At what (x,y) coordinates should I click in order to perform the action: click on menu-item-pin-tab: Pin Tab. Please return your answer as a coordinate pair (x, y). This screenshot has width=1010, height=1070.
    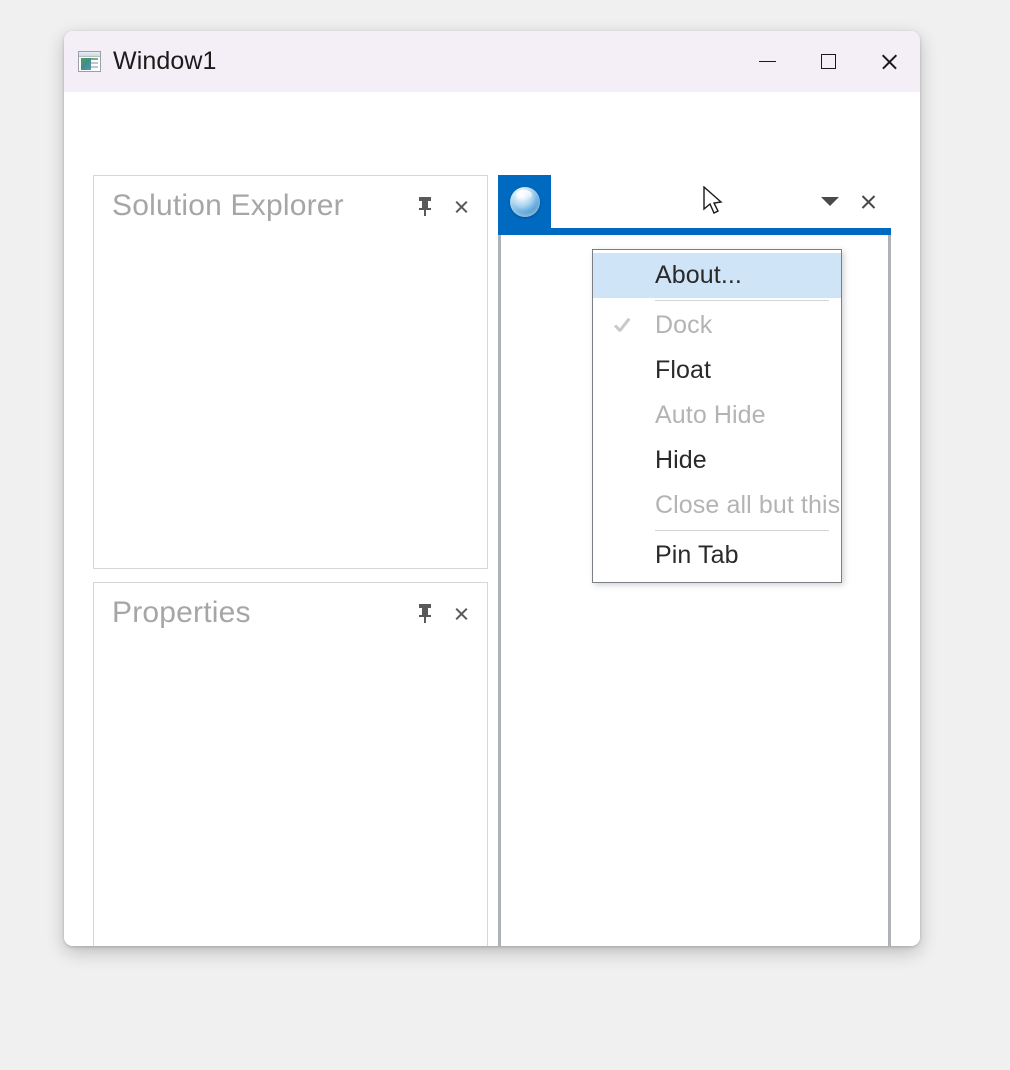
    Looking at the image, I should click on (717, 555).